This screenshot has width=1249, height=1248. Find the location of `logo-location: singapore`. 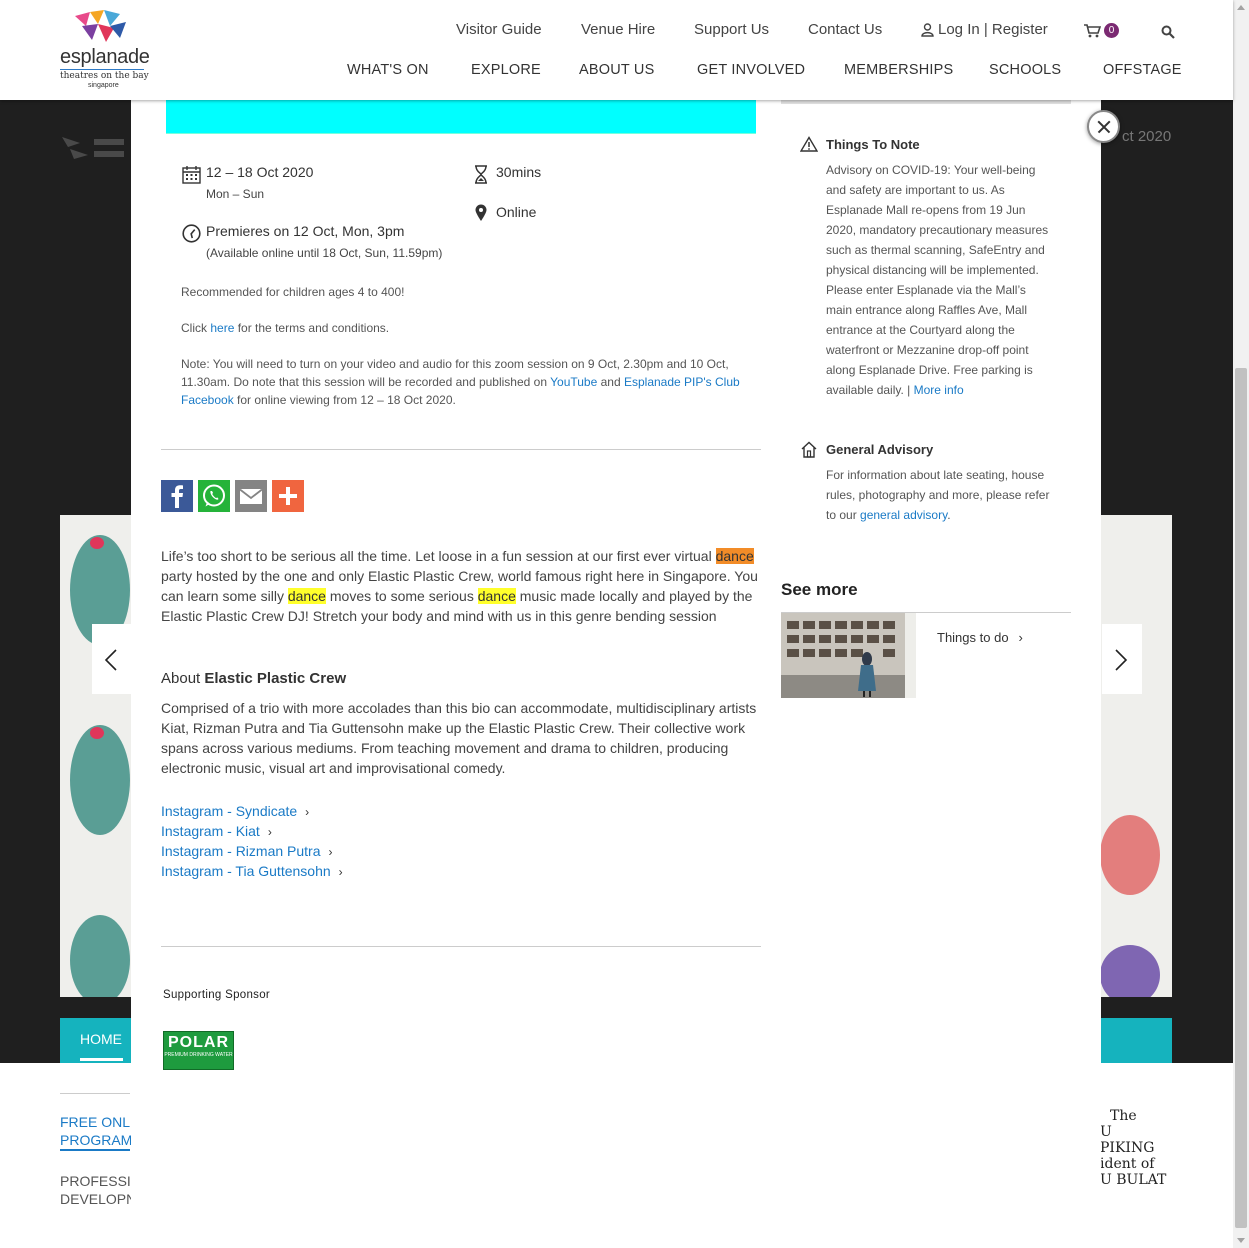

logo-location: singapore is located at coordinates (103, 85).